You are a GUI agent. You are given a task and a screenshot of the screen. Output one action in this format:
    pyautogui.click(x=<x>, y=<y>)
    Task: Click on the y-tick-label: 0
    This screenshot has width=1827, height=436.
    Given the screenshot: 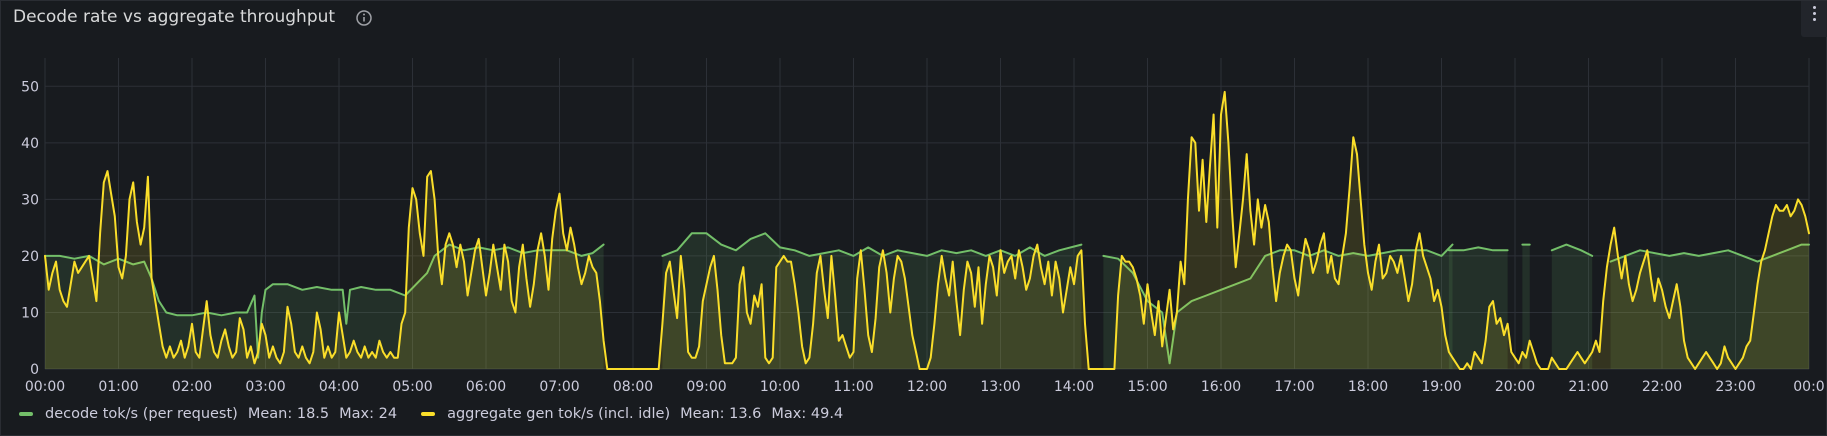 What is the action you would take?
    pyautogui.click(x=34, y=370)
    